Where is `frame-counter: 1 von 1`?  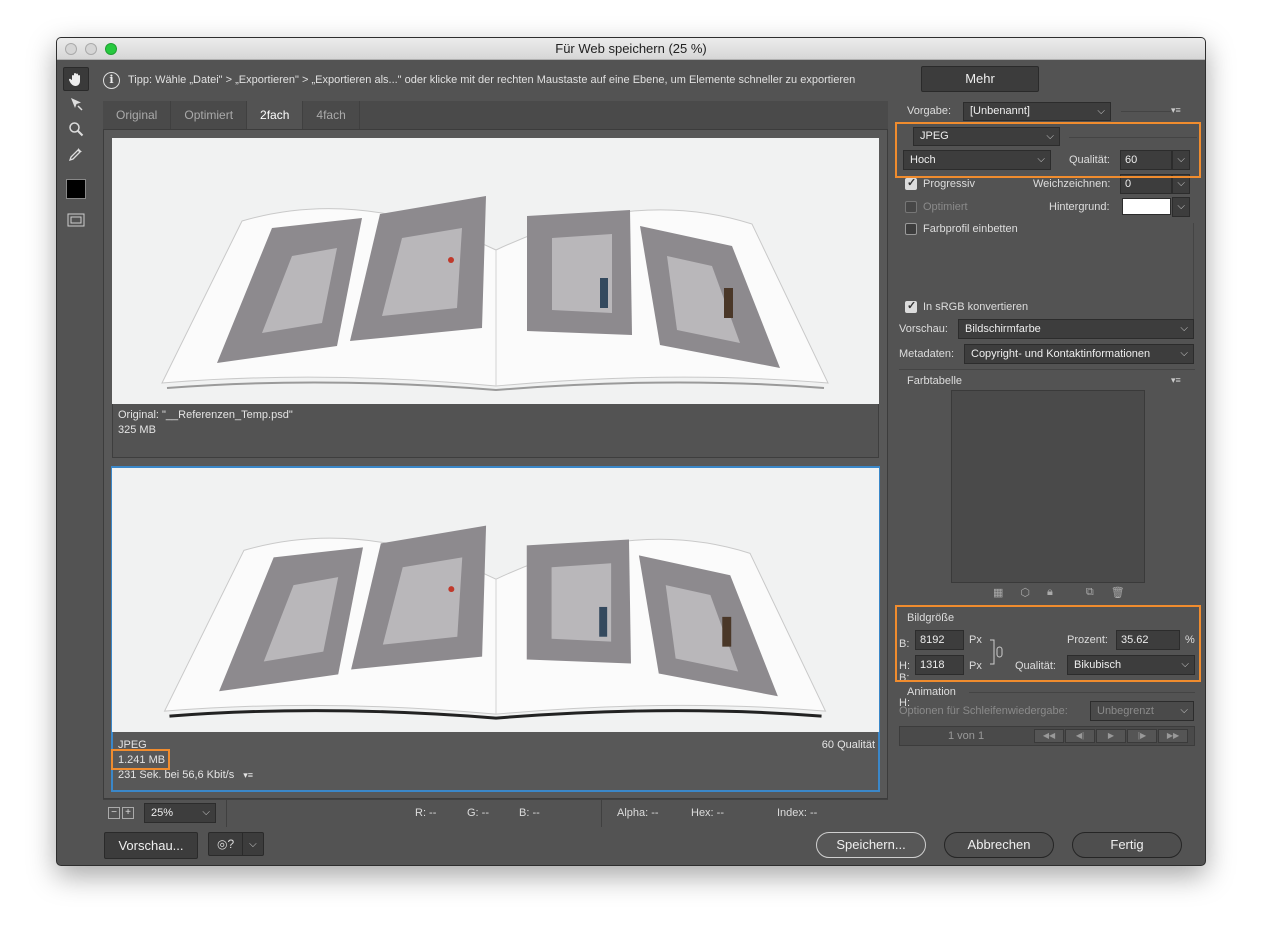 frame-counter: 1 von 1 is located at coordinates (966, 736).